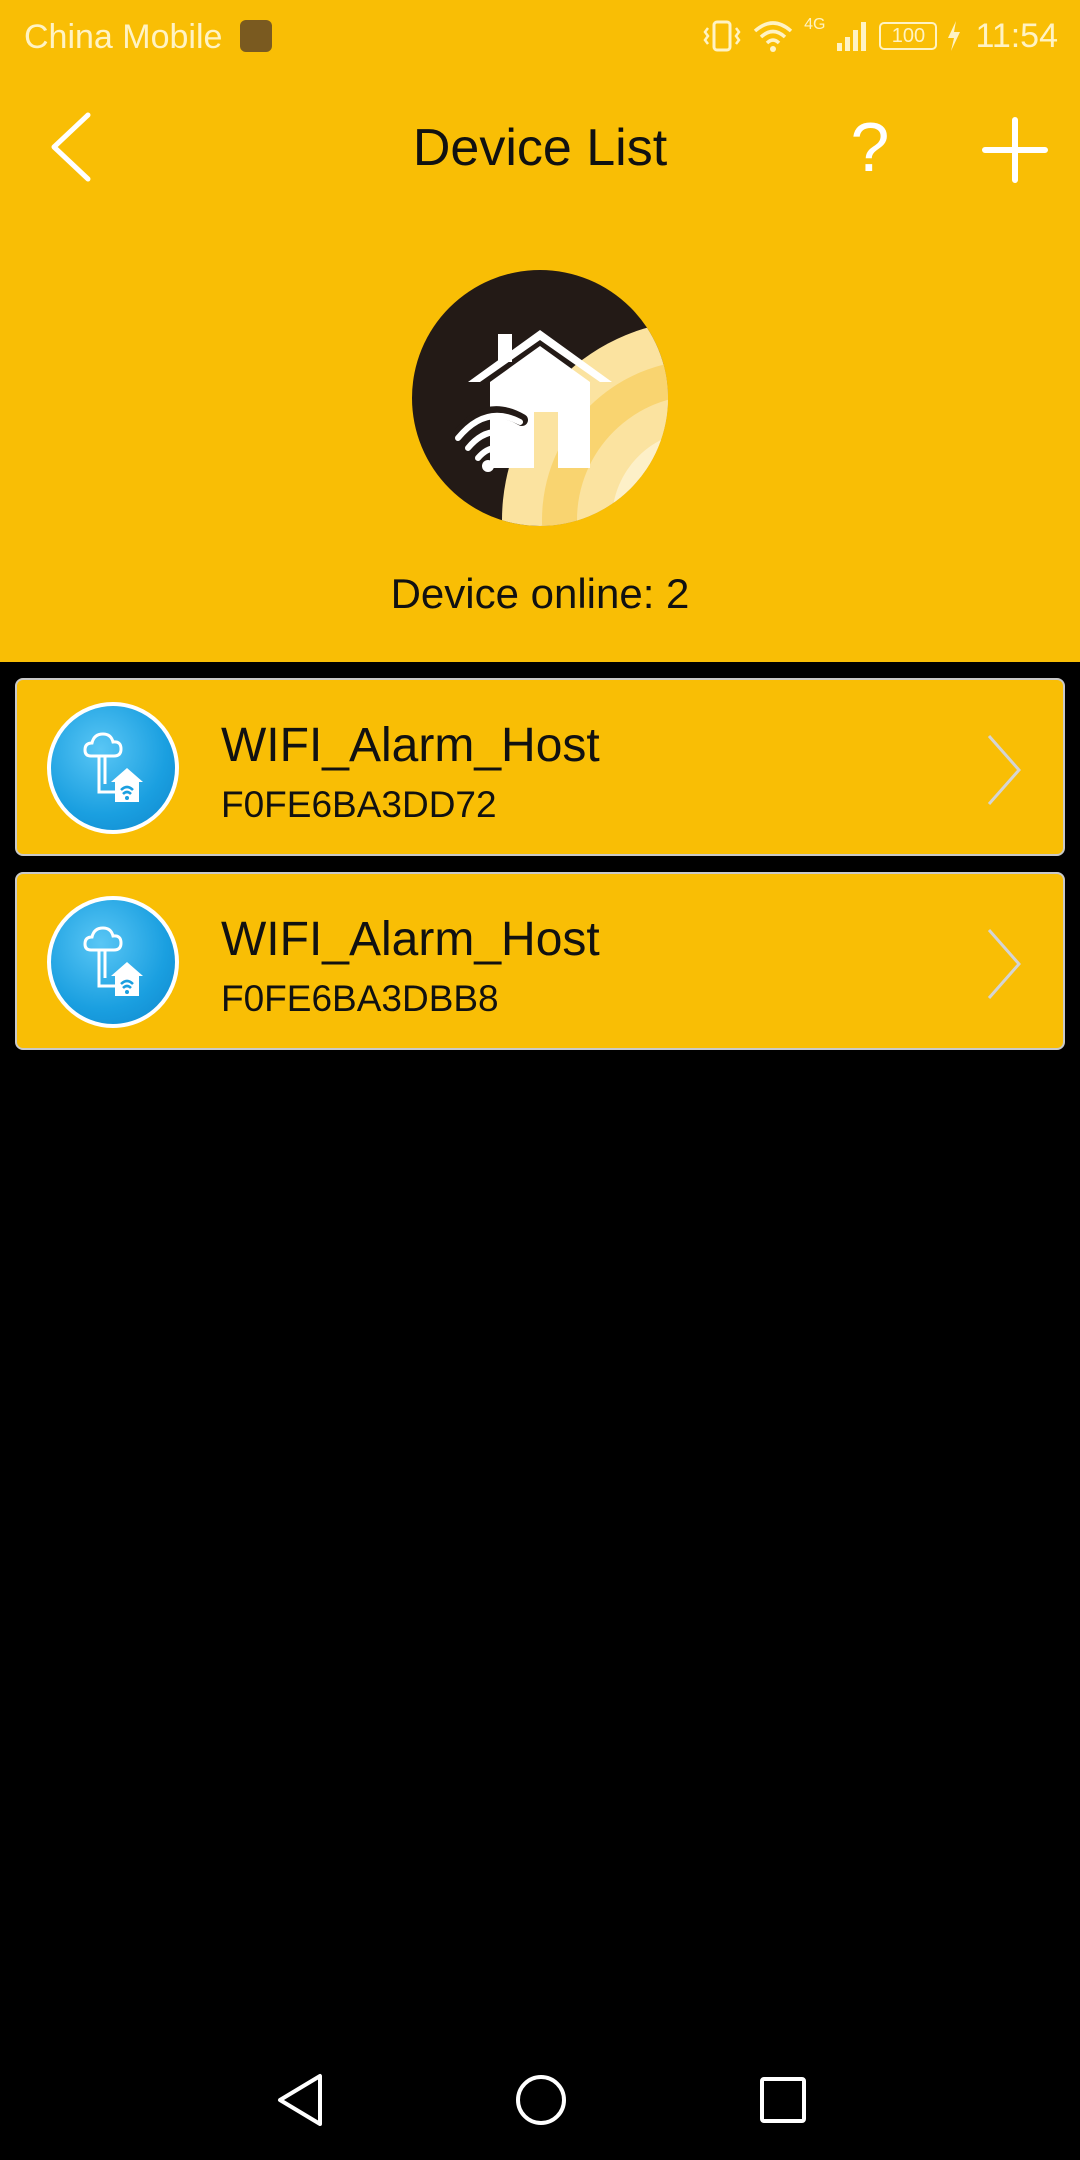 Image resolution: width=1080 pixels, height=2160 pixels. I want to click on circle-home-icon, so click(541, 2100).